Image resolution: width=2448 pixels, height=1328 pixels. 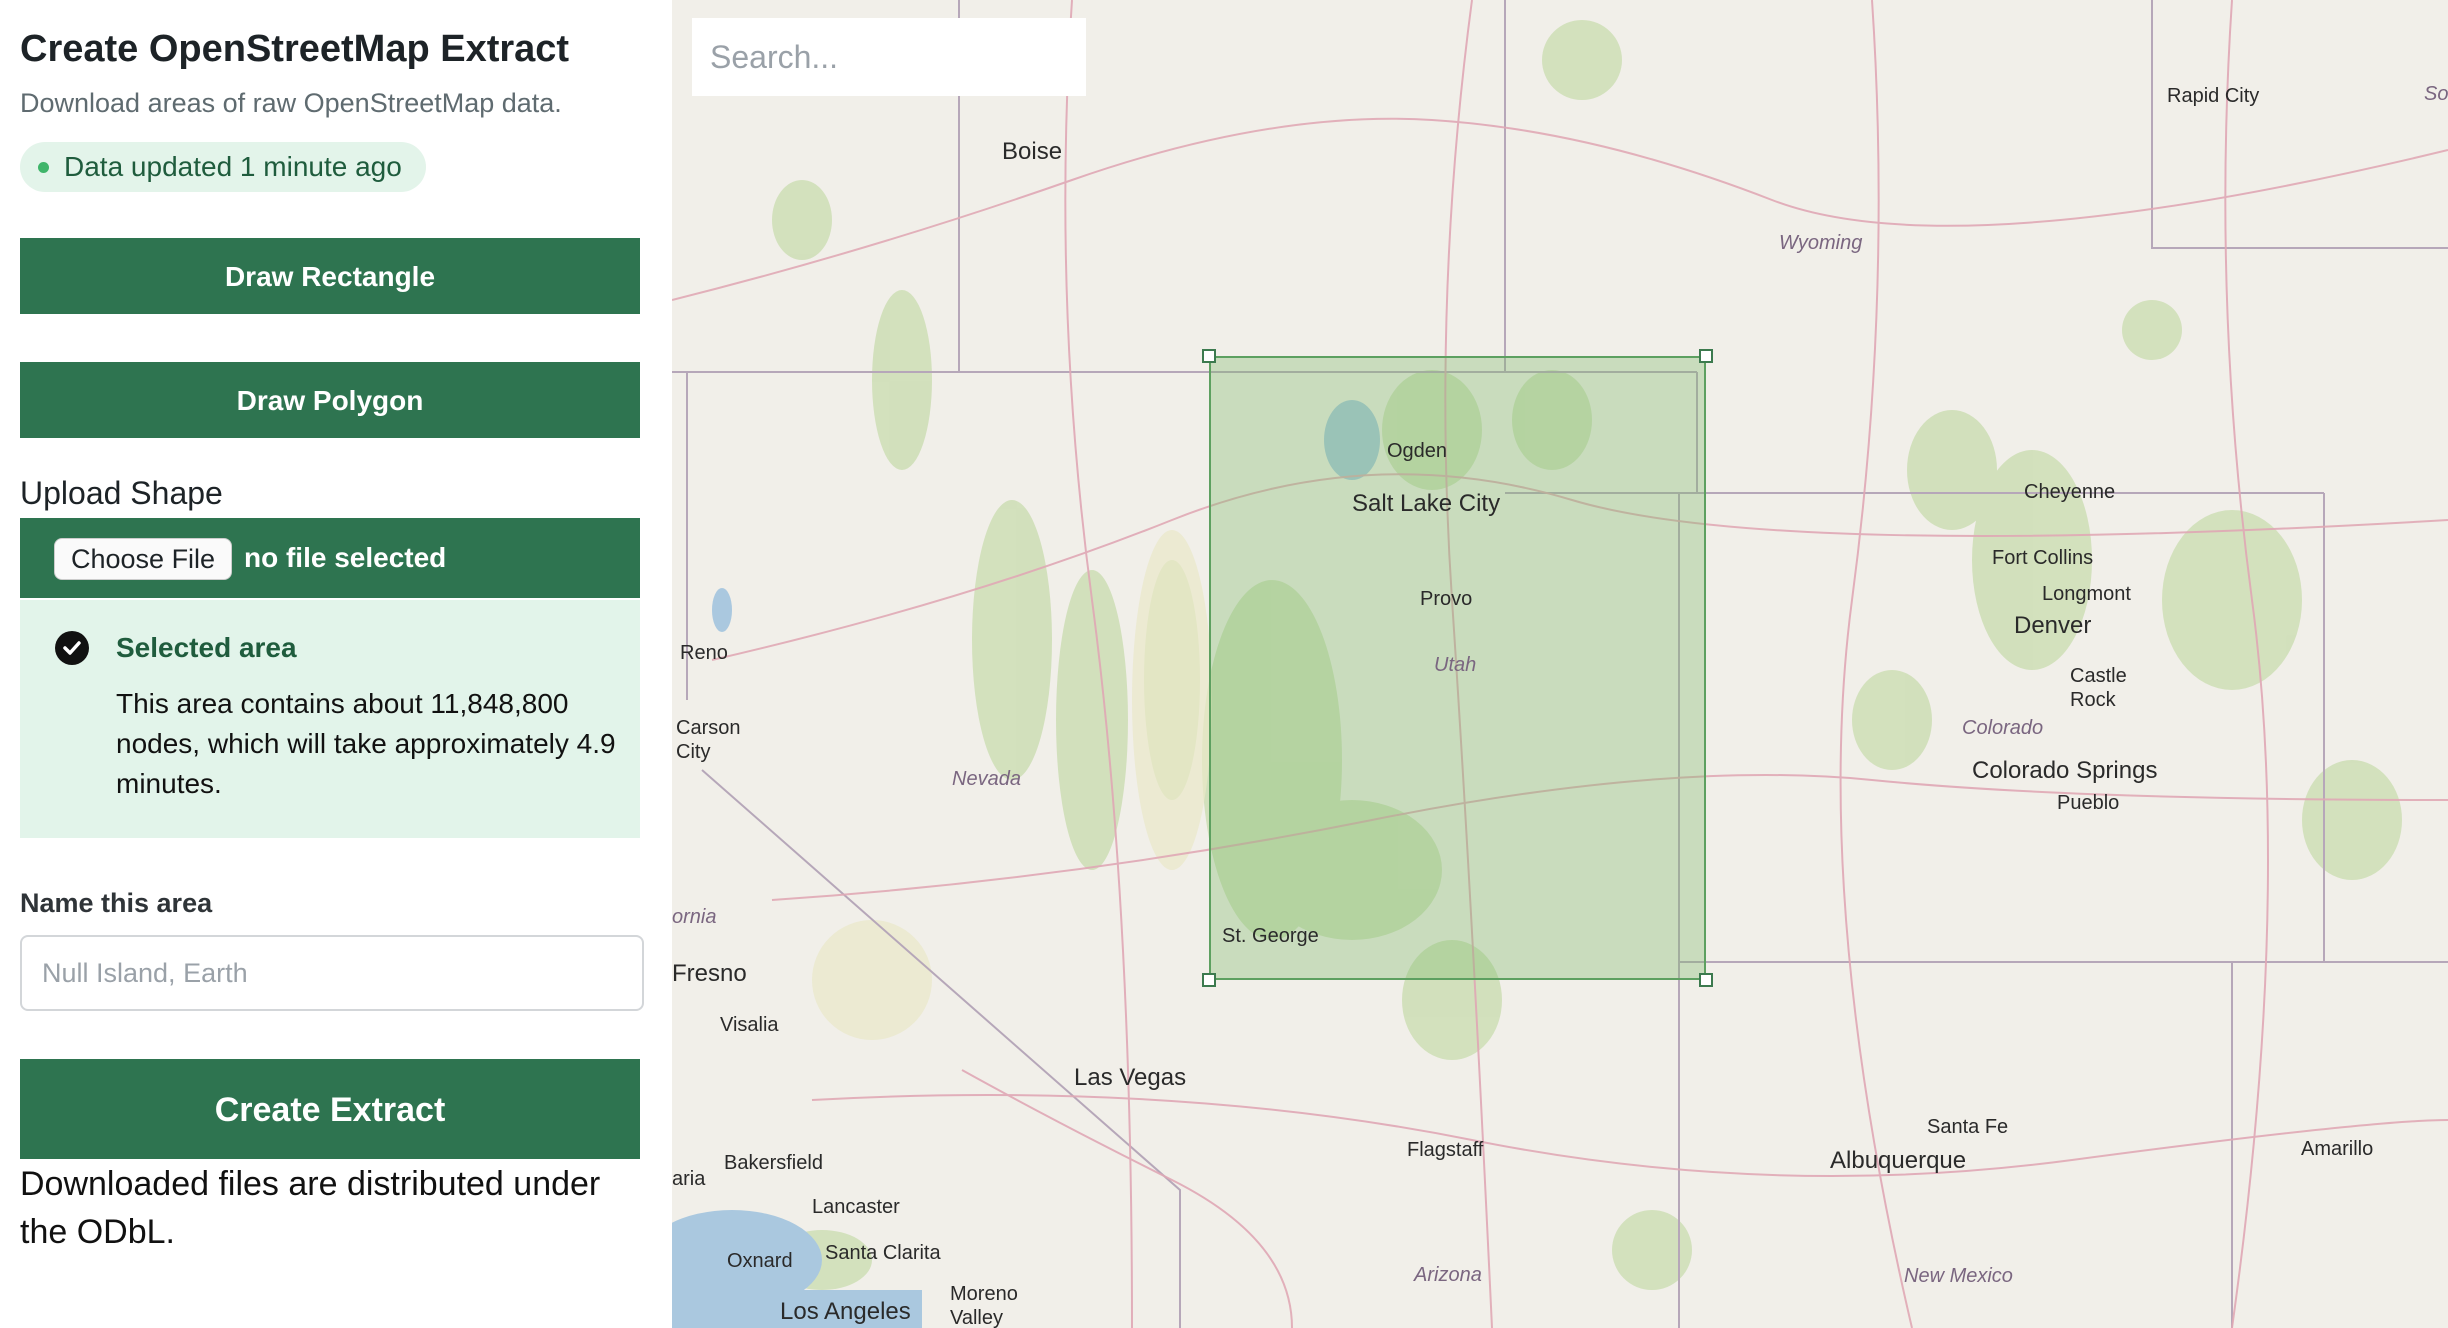 What do you see at coordinates (330, 400) in the screenshot?
I see `draw-polygon-button: Draw Polygon` at bounding box center [330, 400].